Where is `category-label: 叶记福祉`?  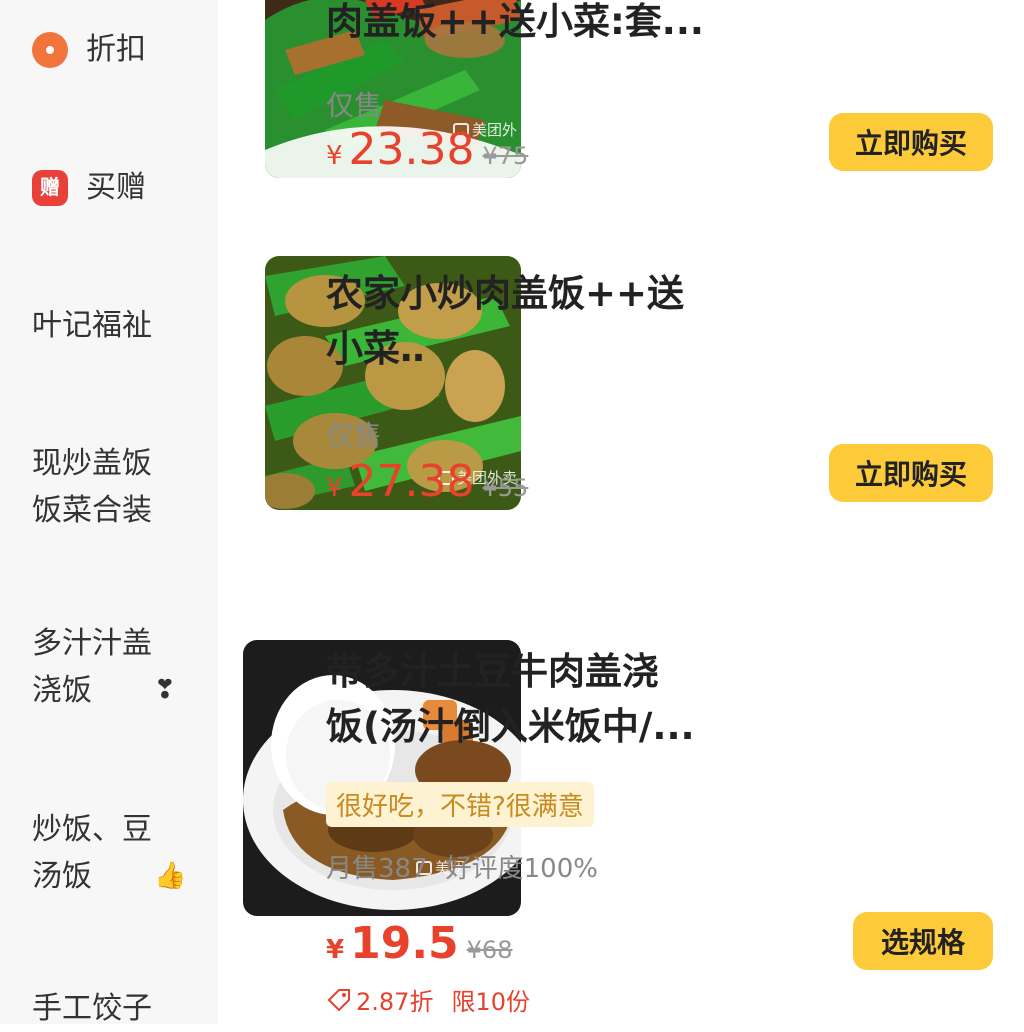 category-label: 叶记福祉 is located at coordinates (92, 325).